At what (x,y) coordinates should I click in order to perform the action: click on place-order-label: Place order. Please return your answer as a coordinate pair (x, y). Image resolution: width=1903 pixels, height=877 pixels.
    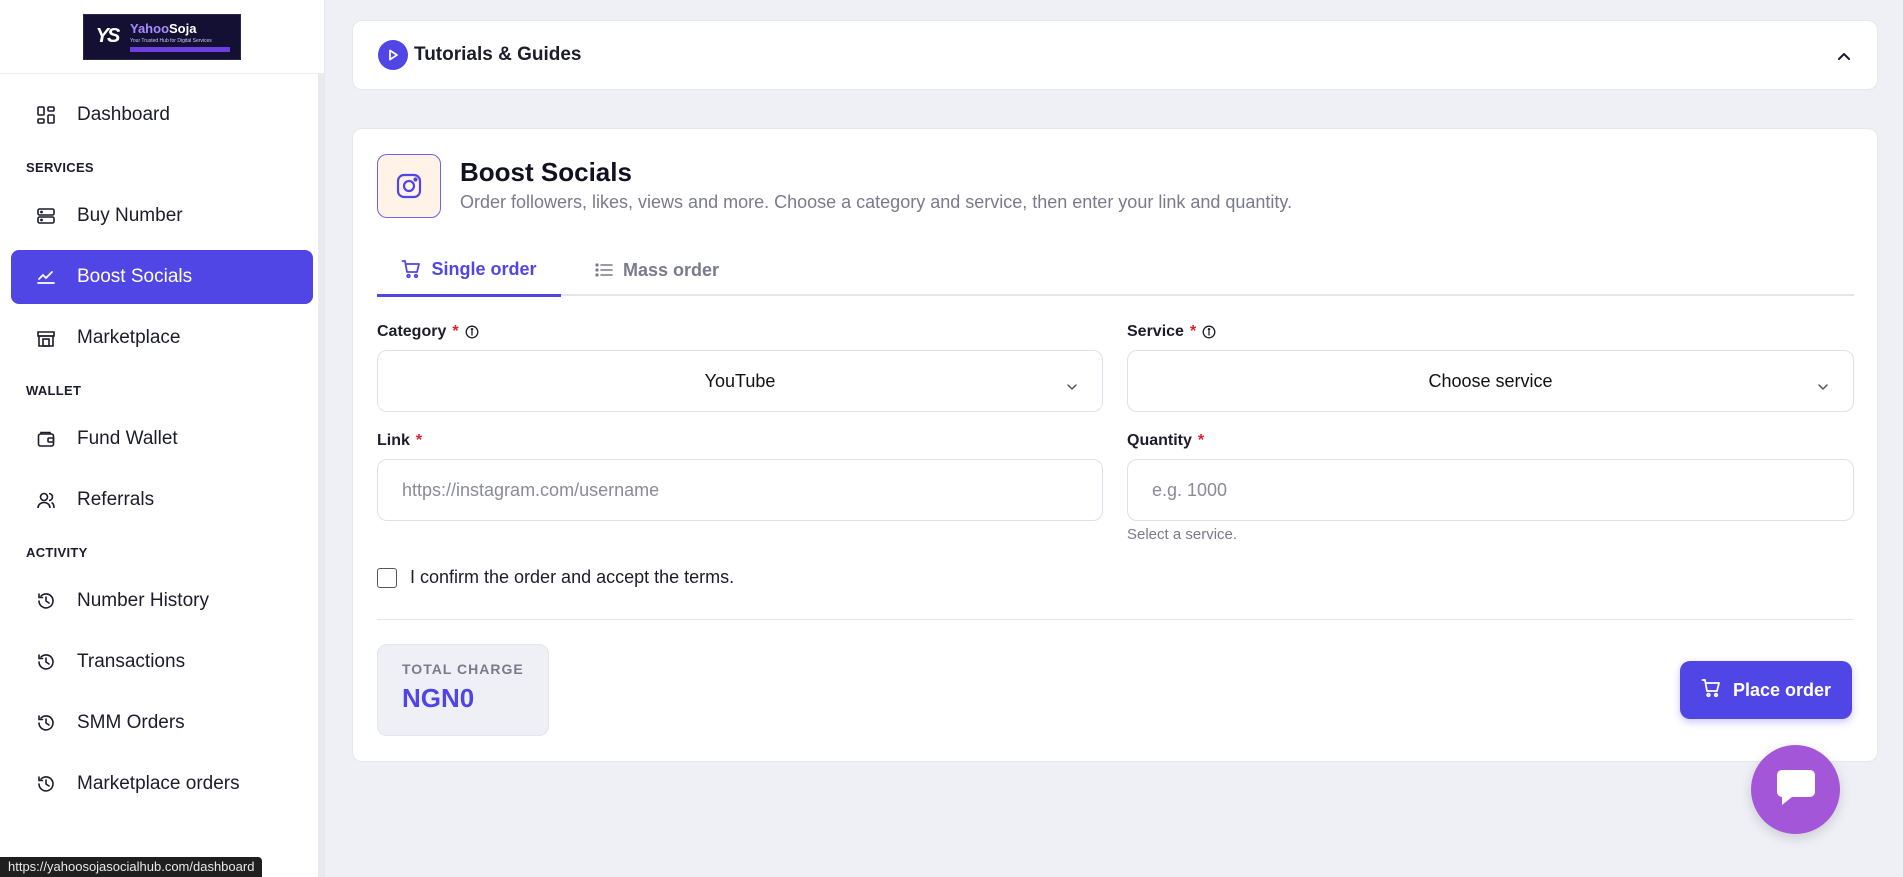
    Looking at the image, I should click on (1782, 689).